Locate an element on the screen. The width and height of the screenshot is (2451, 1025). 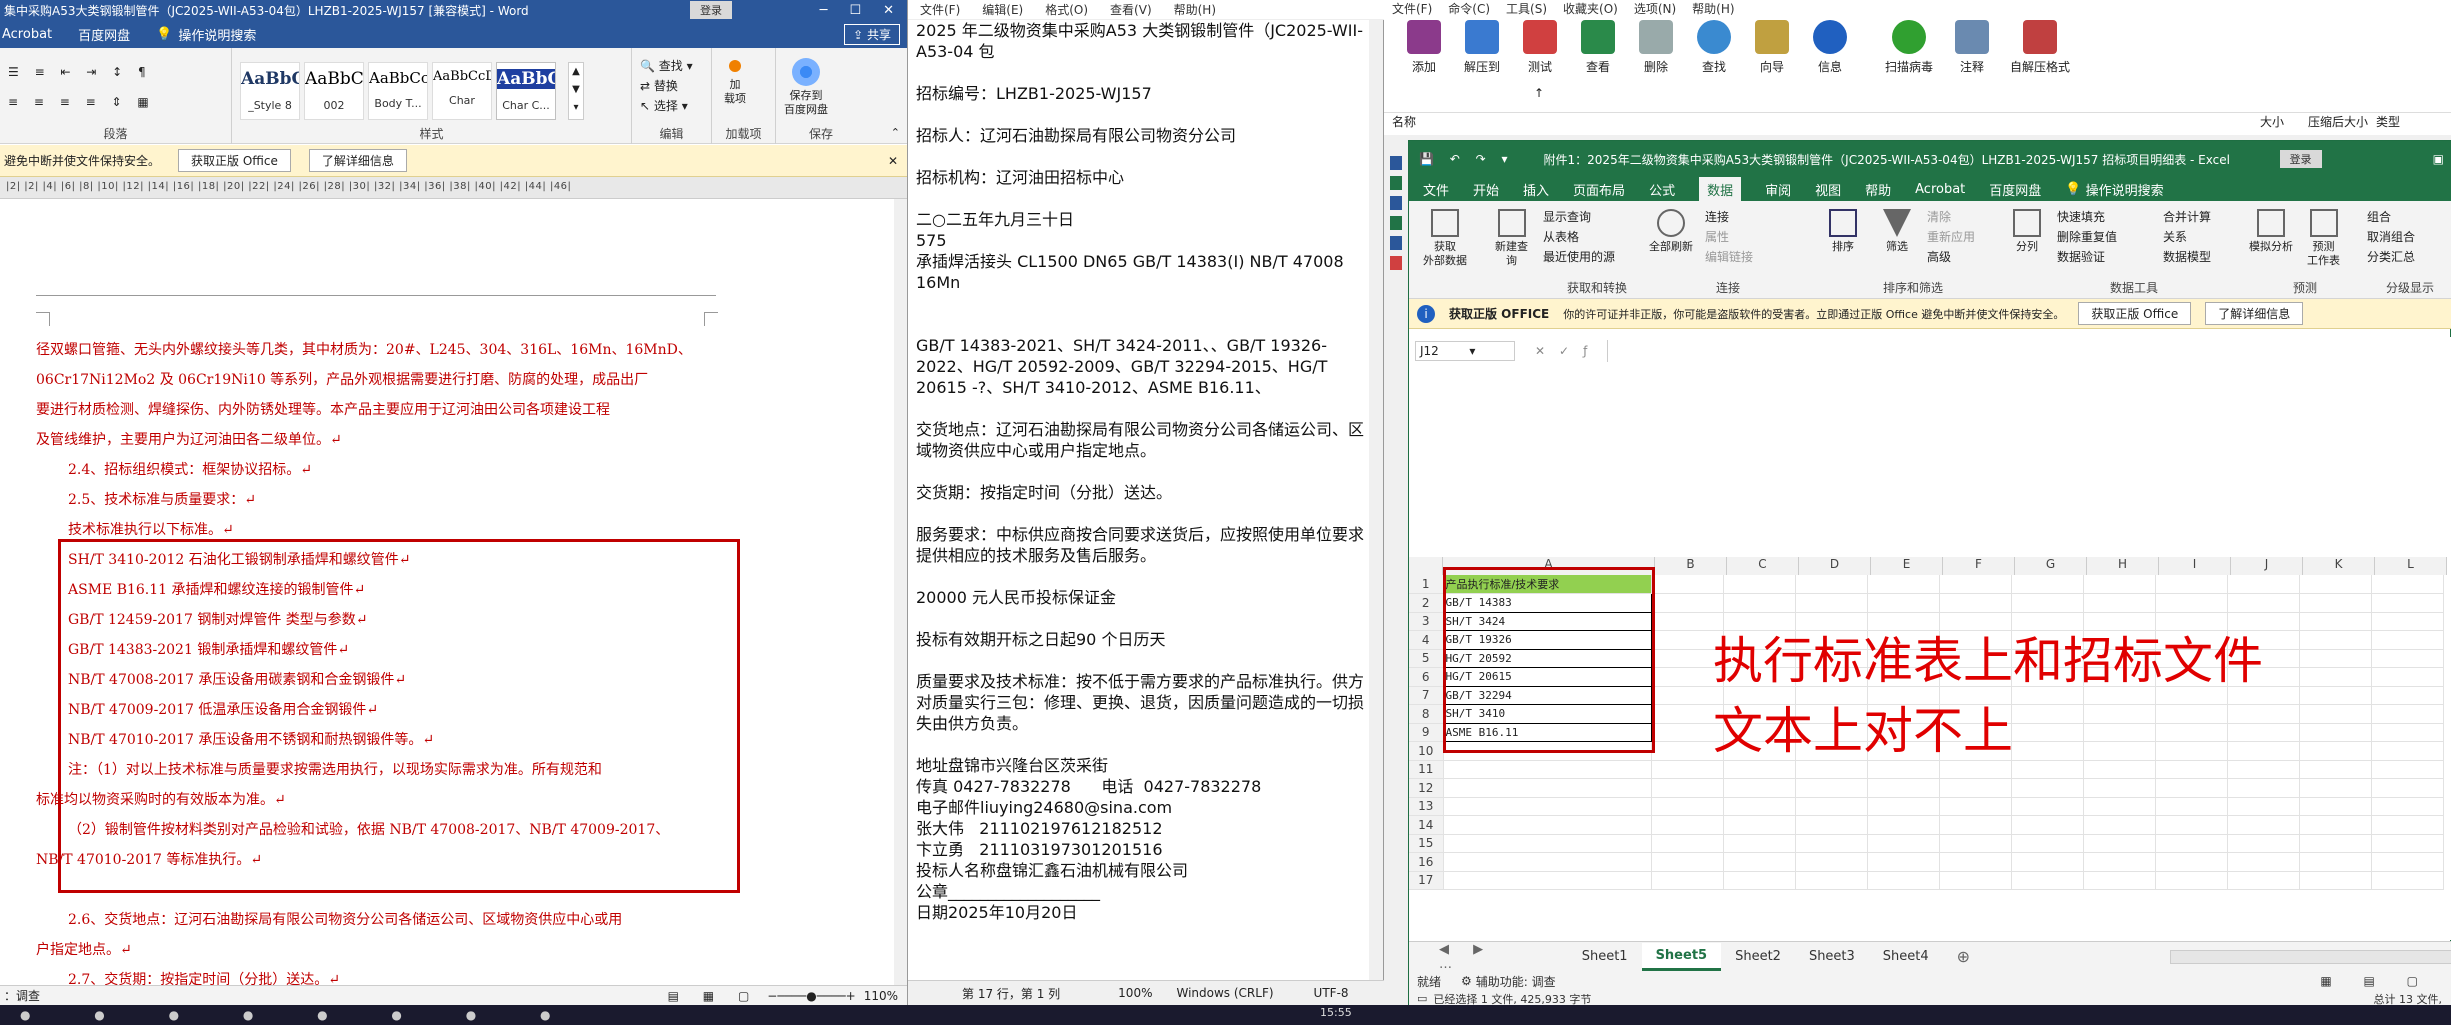
data-validation: 数据验证 is located at coordinates (2087, 257).